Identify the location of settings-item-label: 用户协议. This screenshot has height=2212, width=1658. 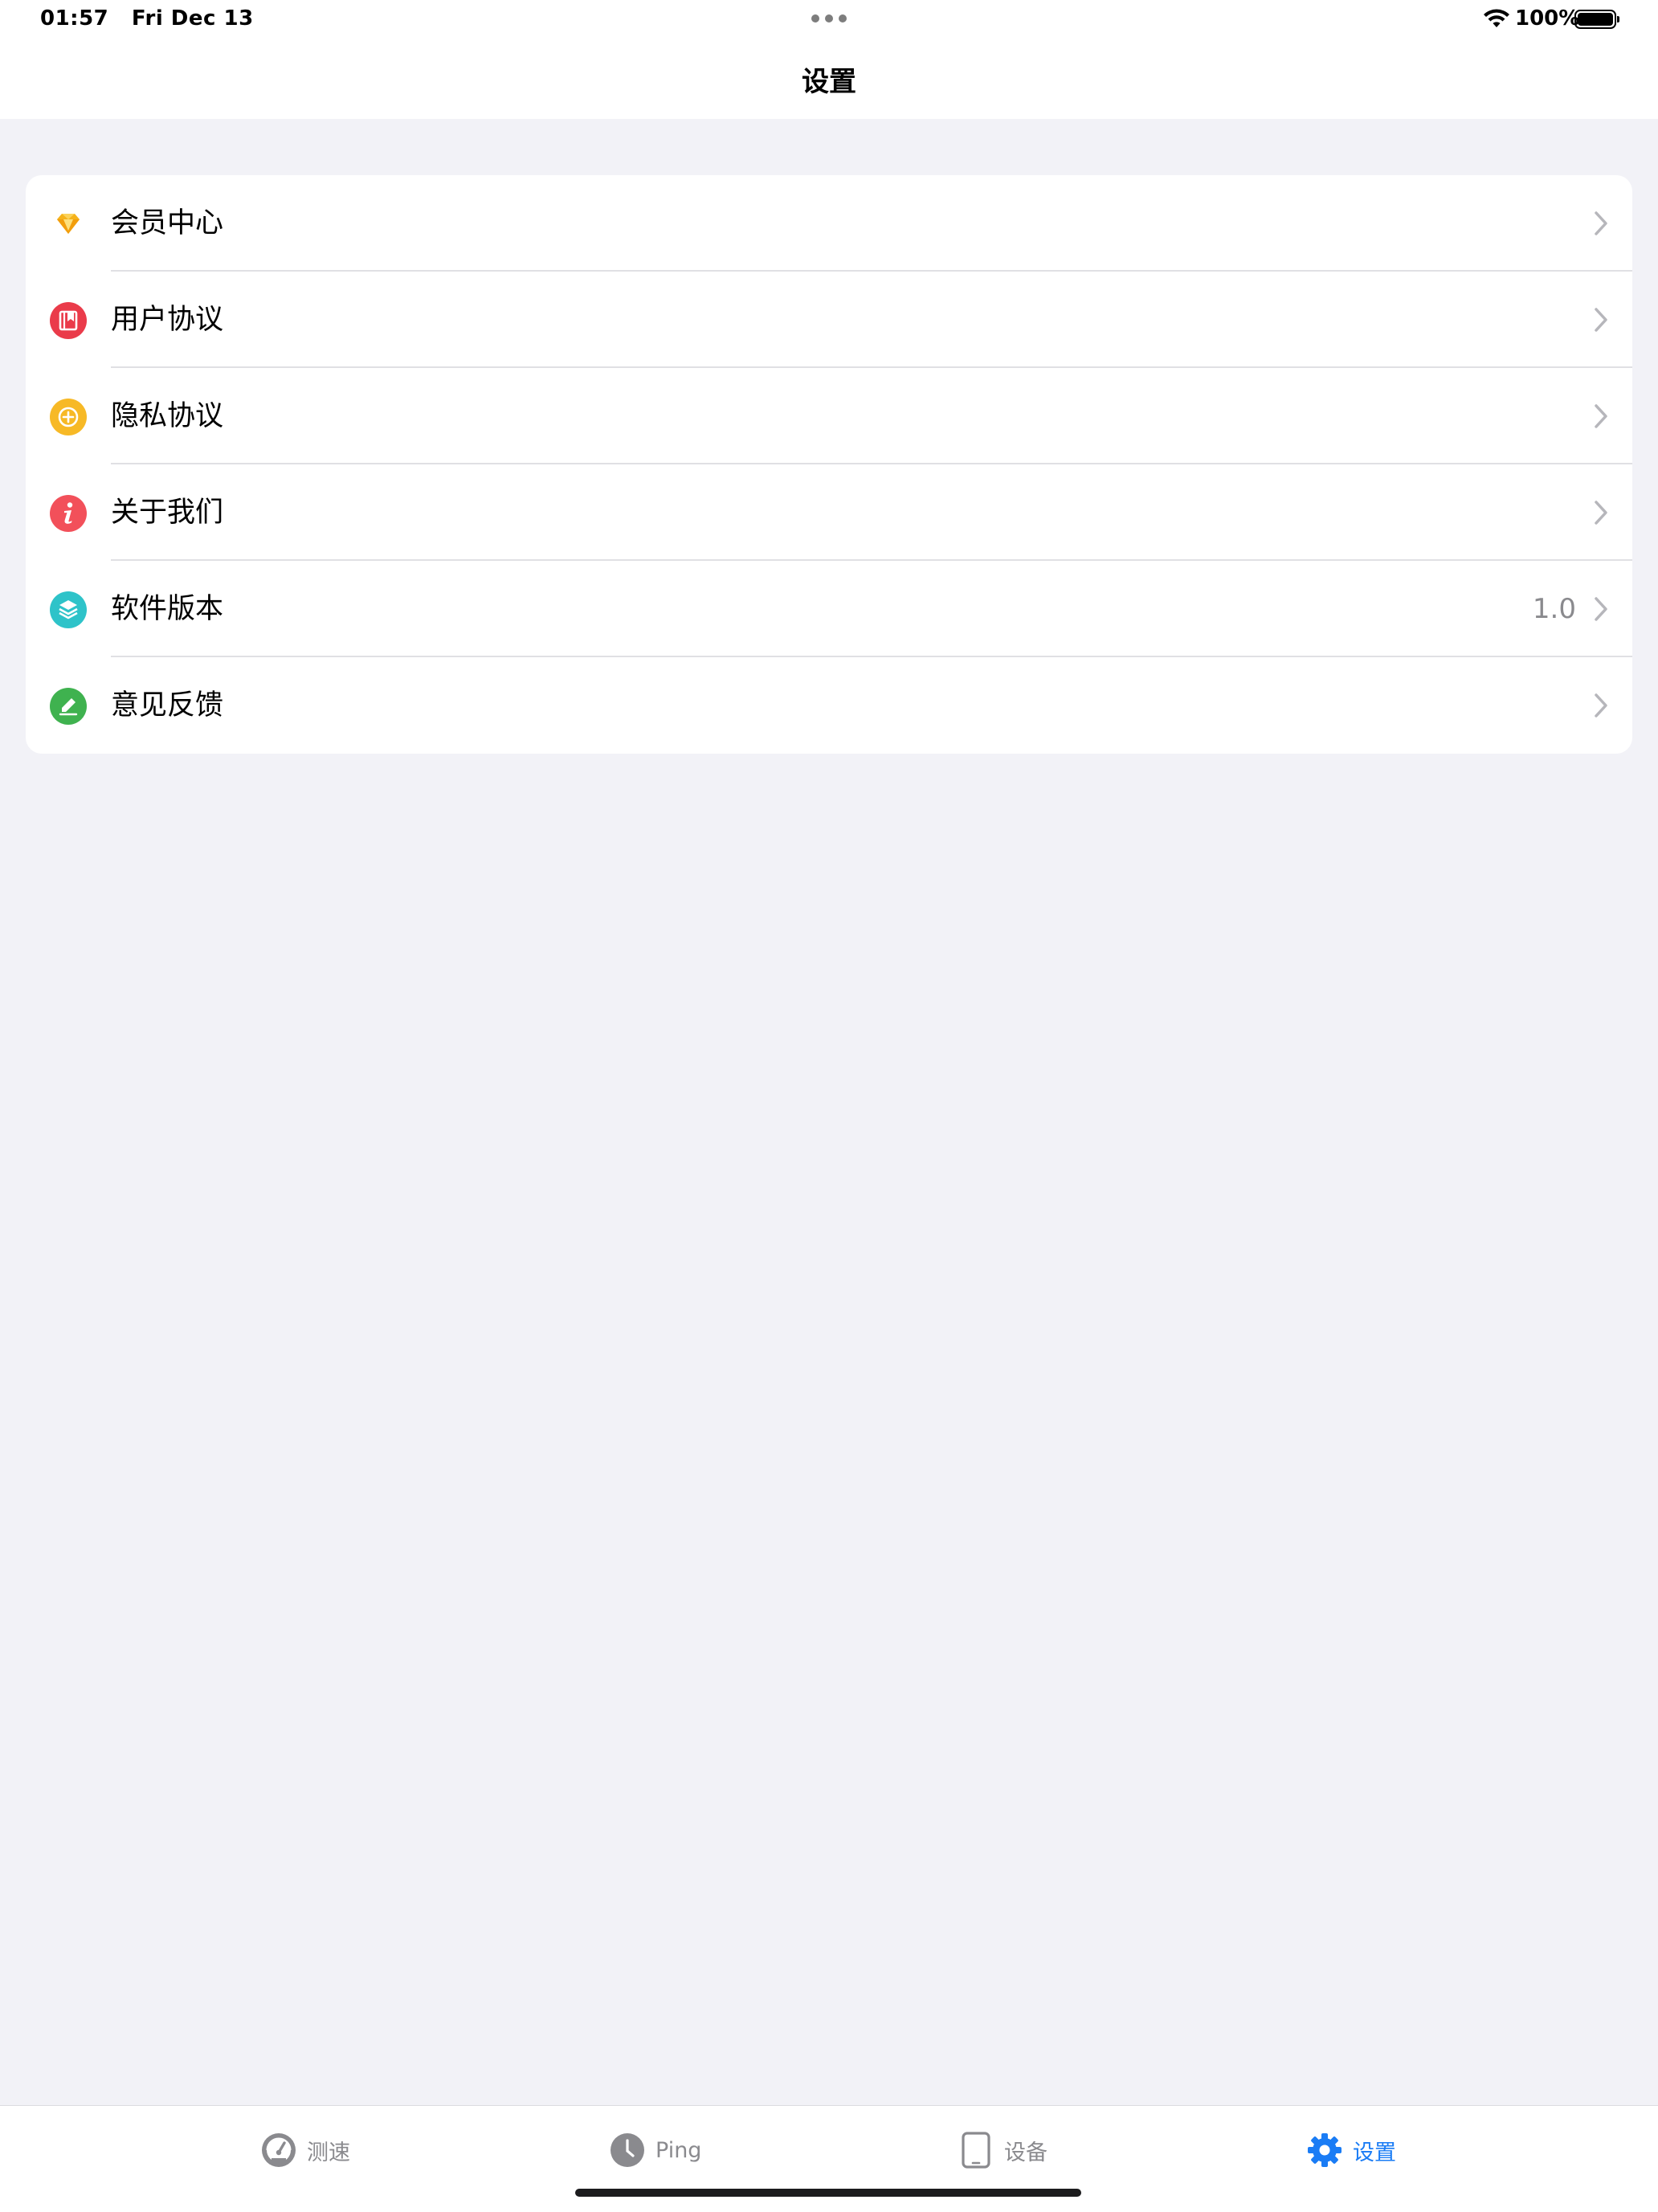
(167, 320).